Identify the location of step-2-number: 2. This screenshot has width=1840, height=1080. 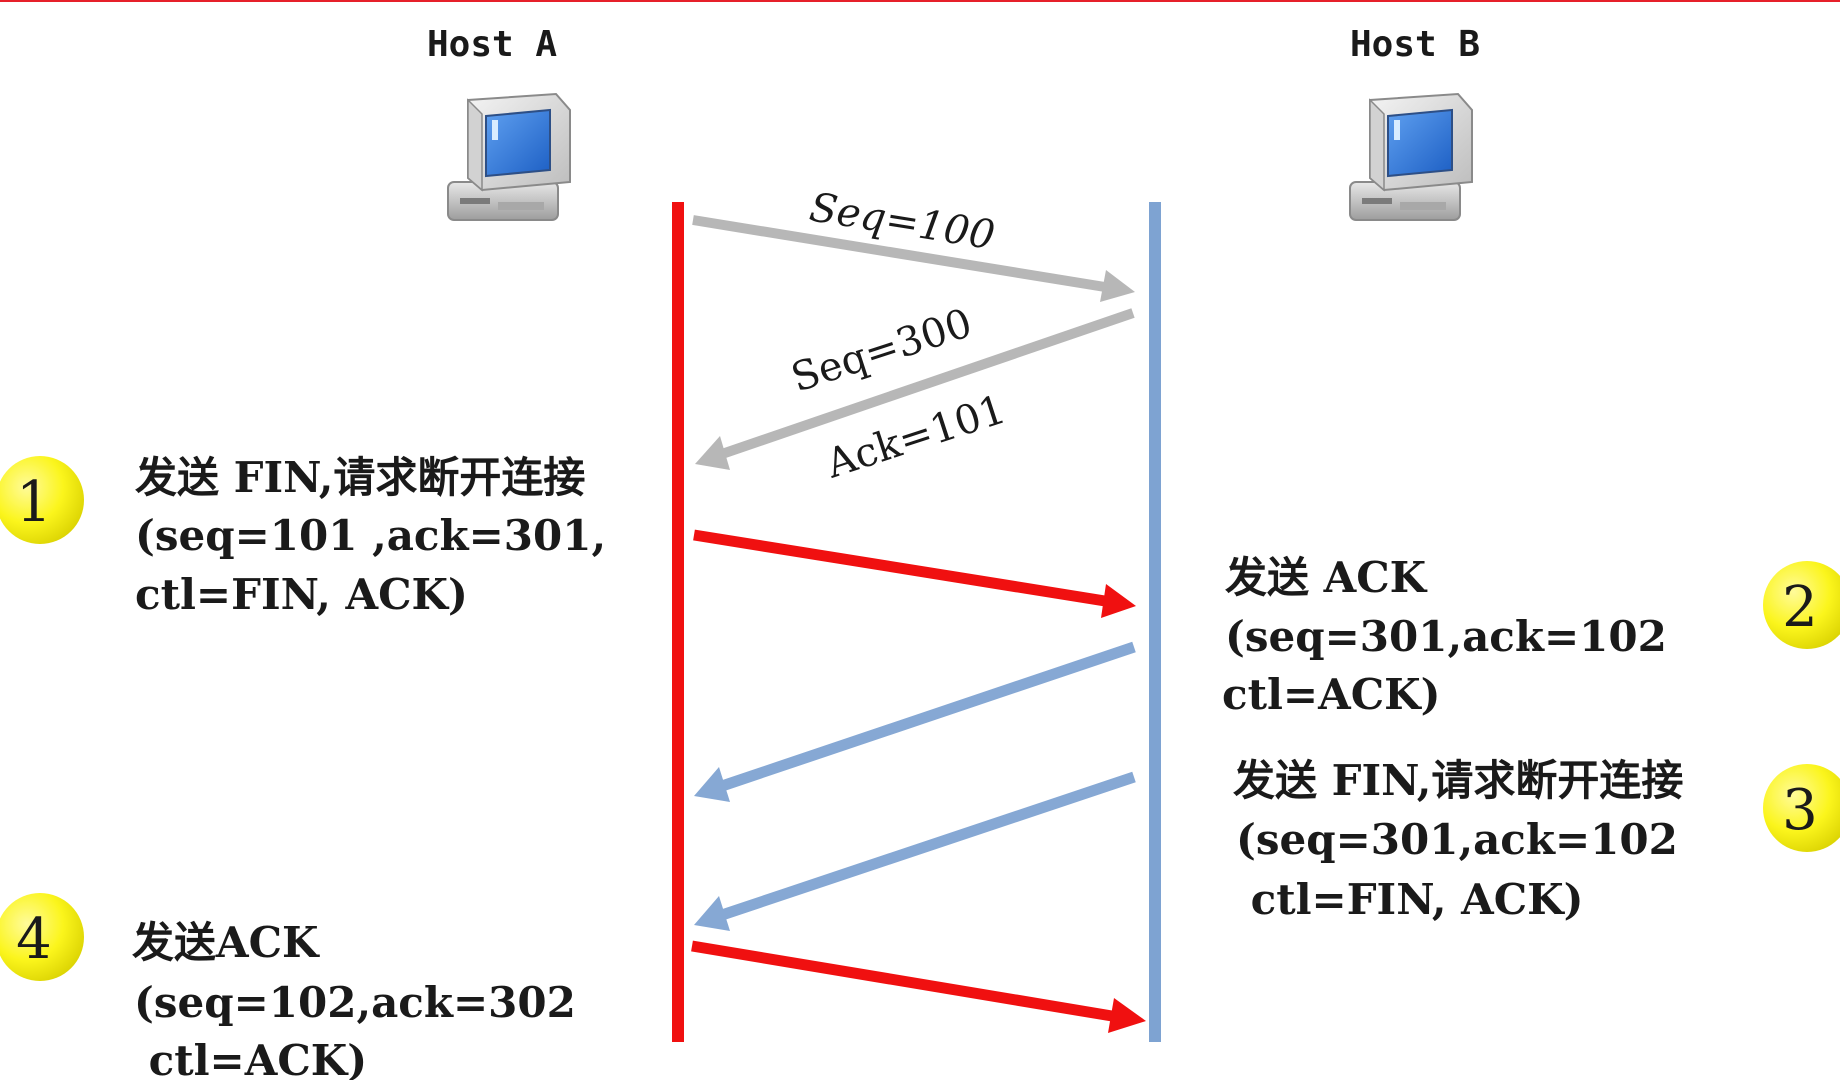
(1800, 607).